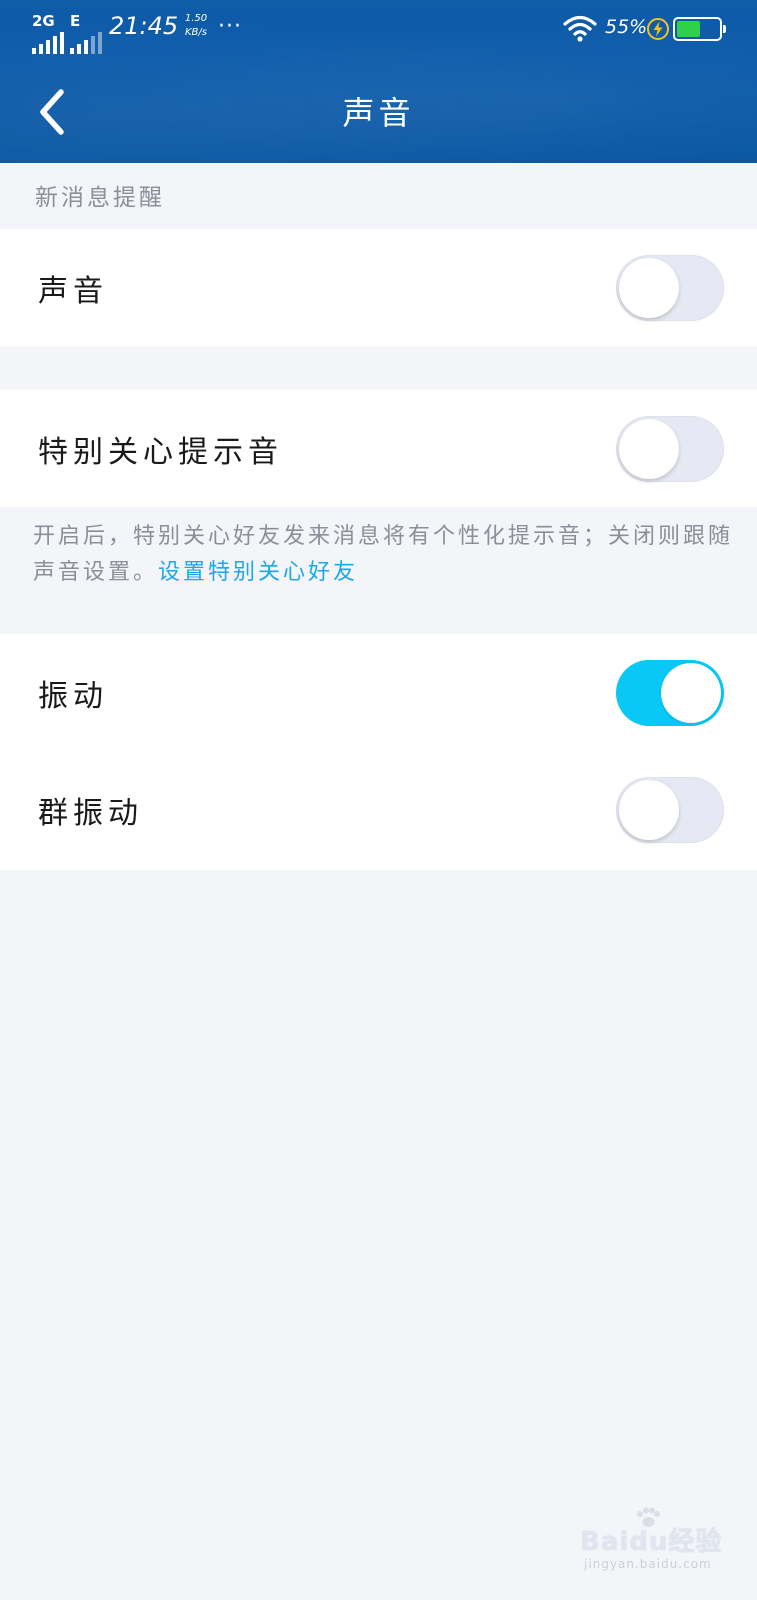 The width and height of the screenshot is (757, 1600). I want to click on setting-row-special-care-tone: 特别关心提示音, so click(378, 448).